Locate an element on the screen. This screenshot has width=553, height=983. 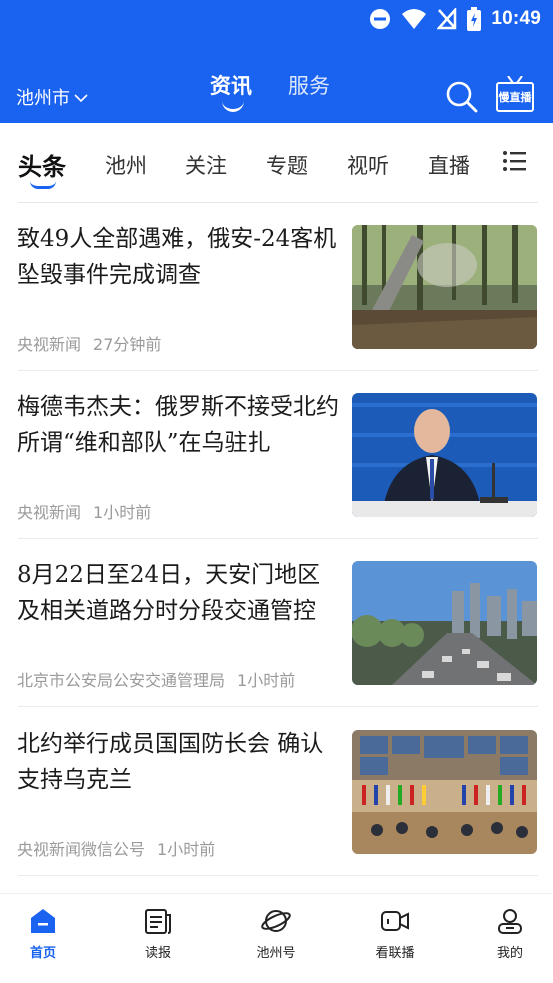
nav-home: 首页 is located at coordinates (43, 933).